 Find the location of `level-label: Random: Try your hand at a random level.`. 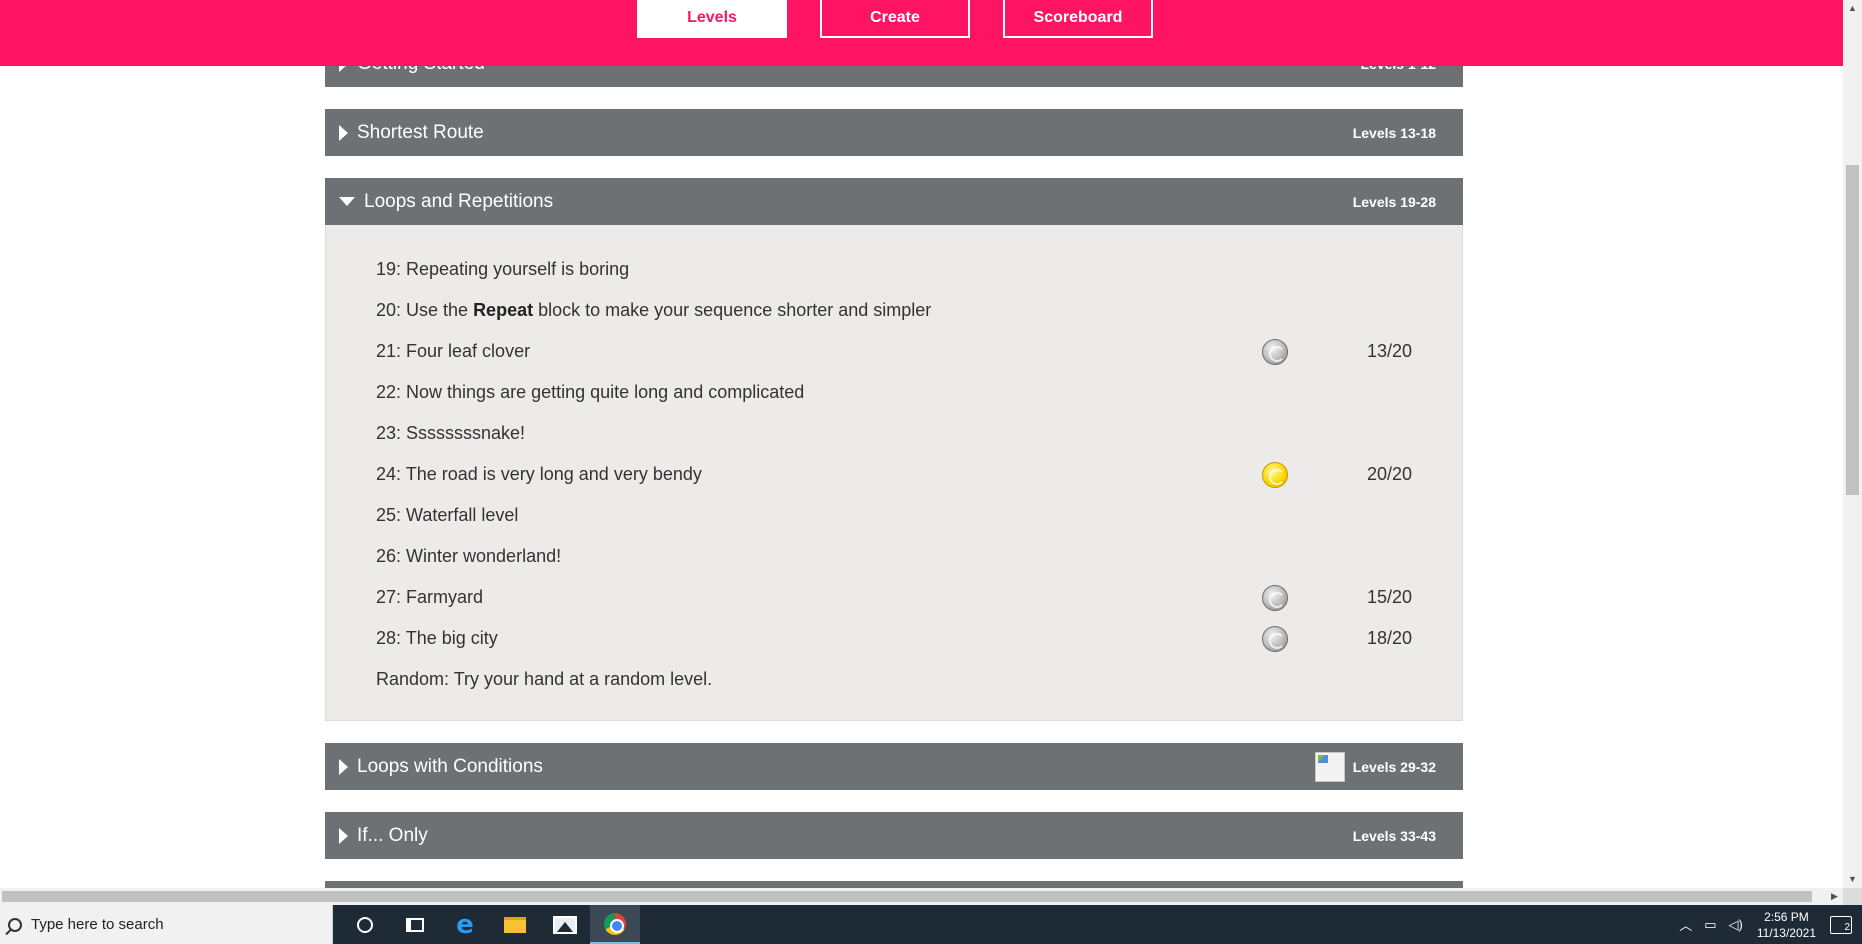

level-label: Random: Try your hand at a random level. is located at coordinates (894, 679).